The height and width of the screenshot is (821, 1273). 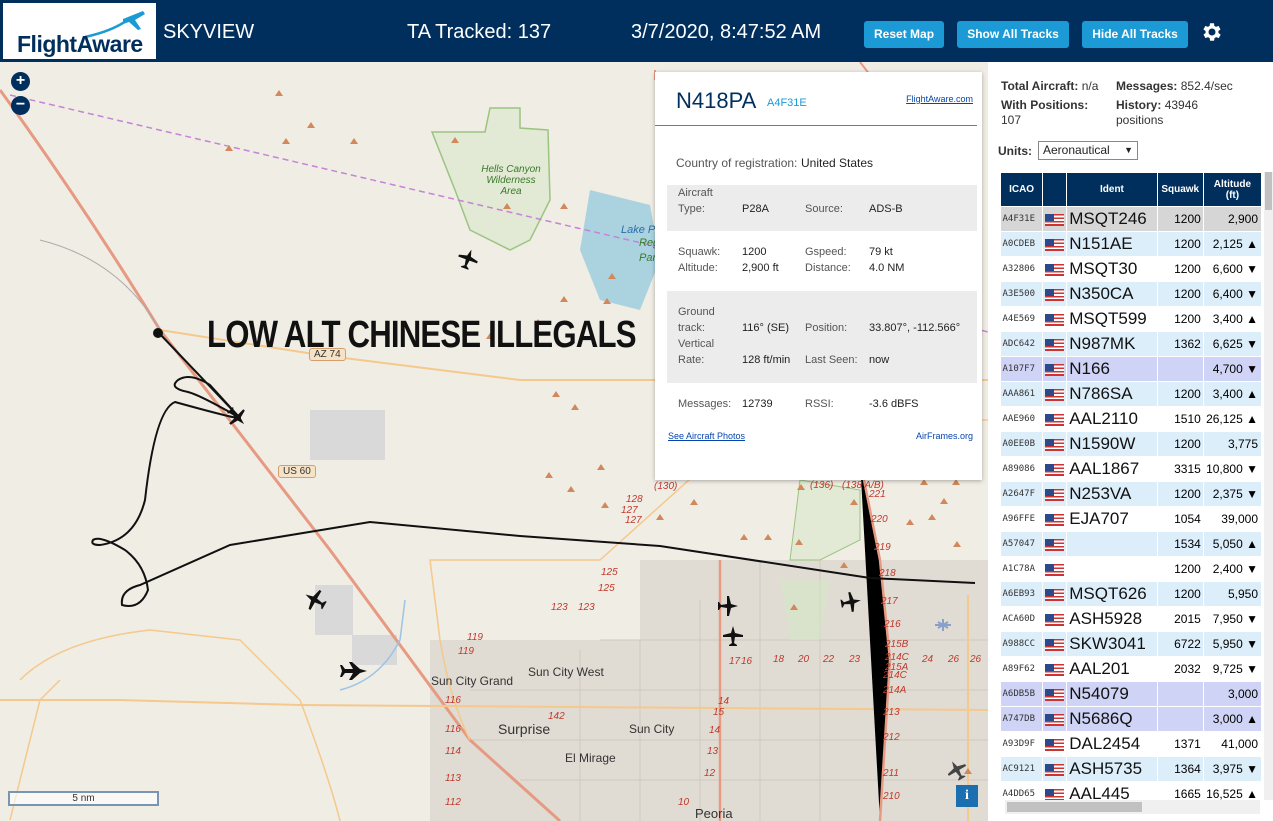 I want to click on table-row: A96FFE EJA707 1054 39,000, so click(x=1131, y=519).